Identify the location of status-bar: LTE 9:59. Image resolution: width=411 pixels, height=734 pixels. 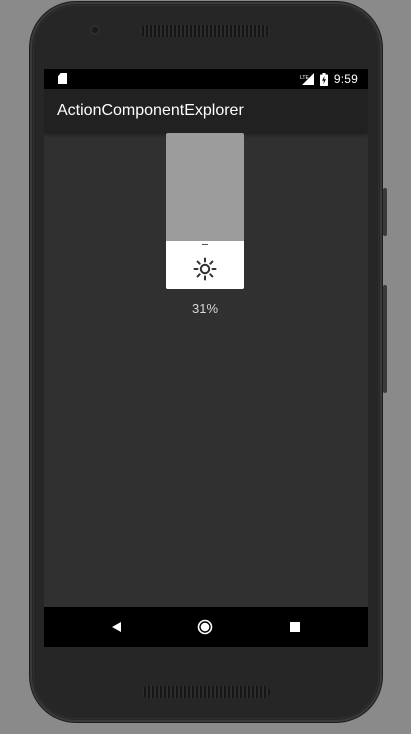
(206, 79).